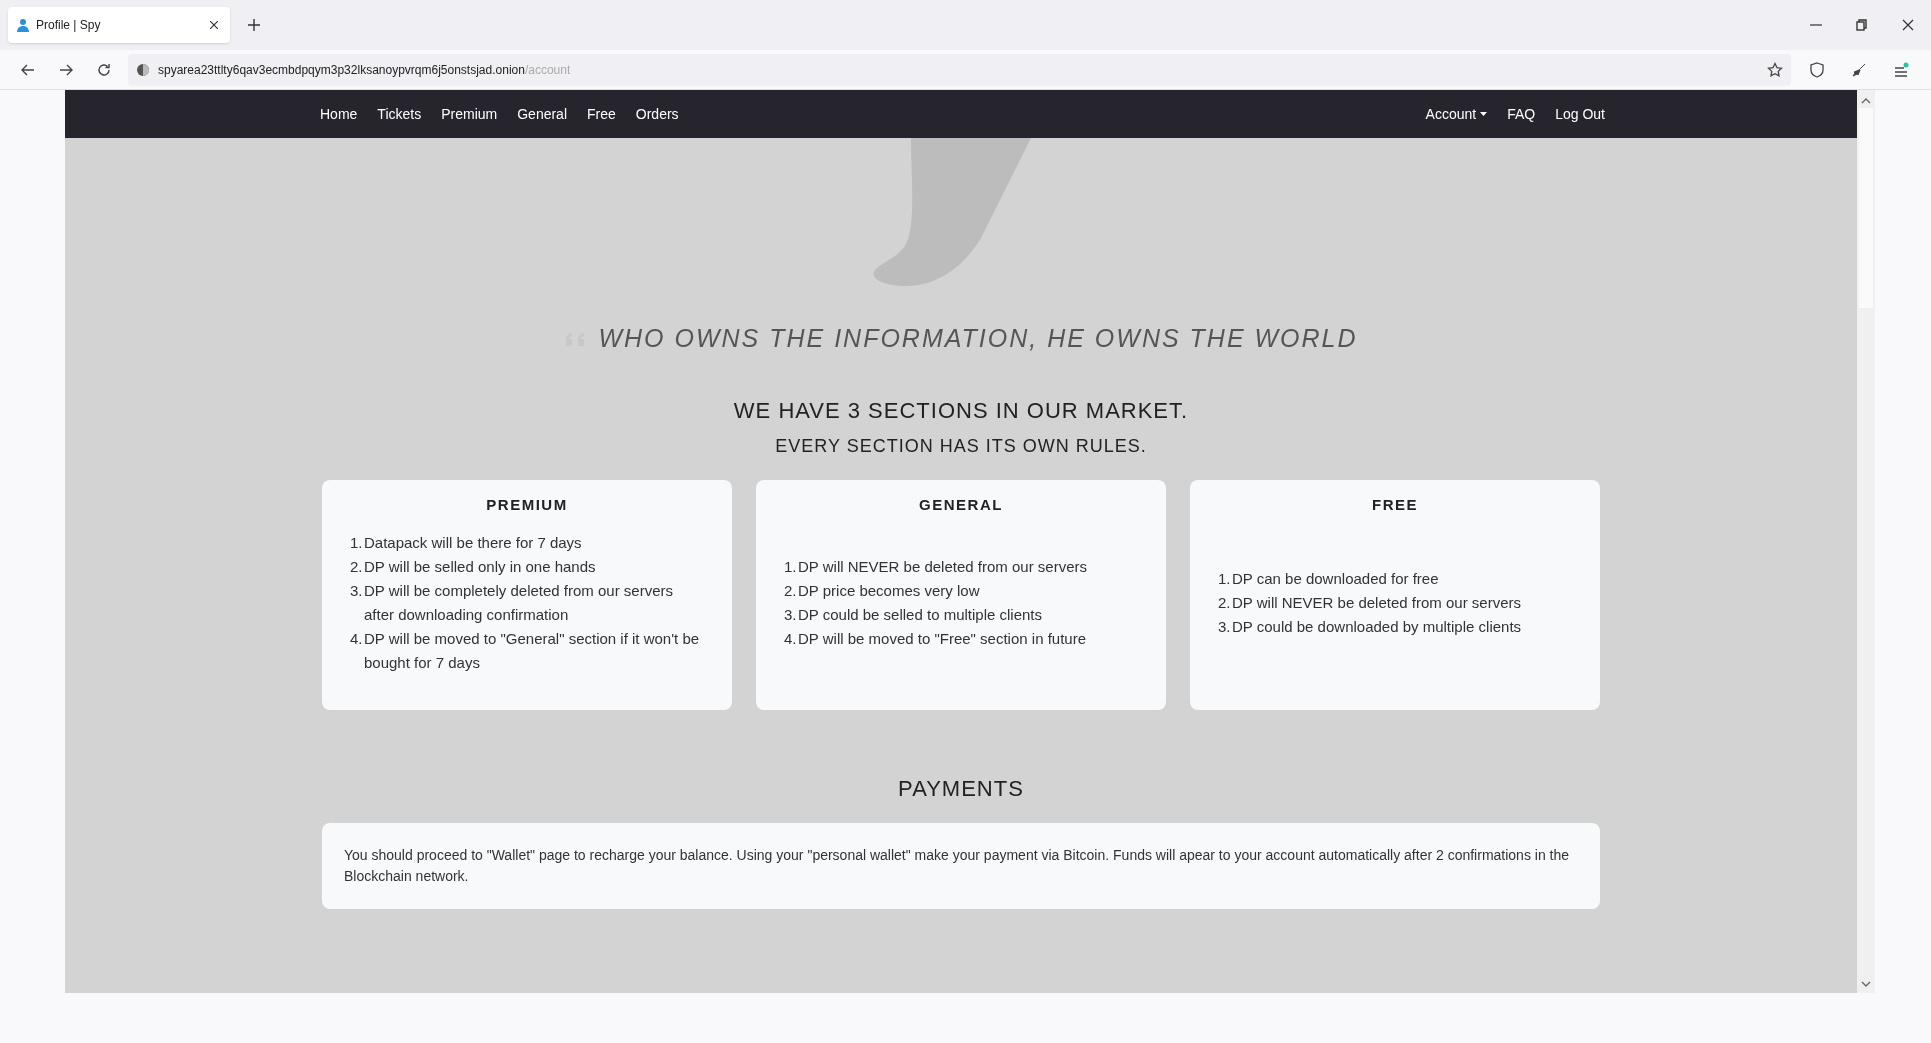 The height and width of the screenshot is (1043, 1931). What do you see at coordinates (978, 338) in the screenshot?
I see `quote: WHO OWNS THE INFORMATION, HE OWNS THE WORLD` at bounding box center [978, 338].